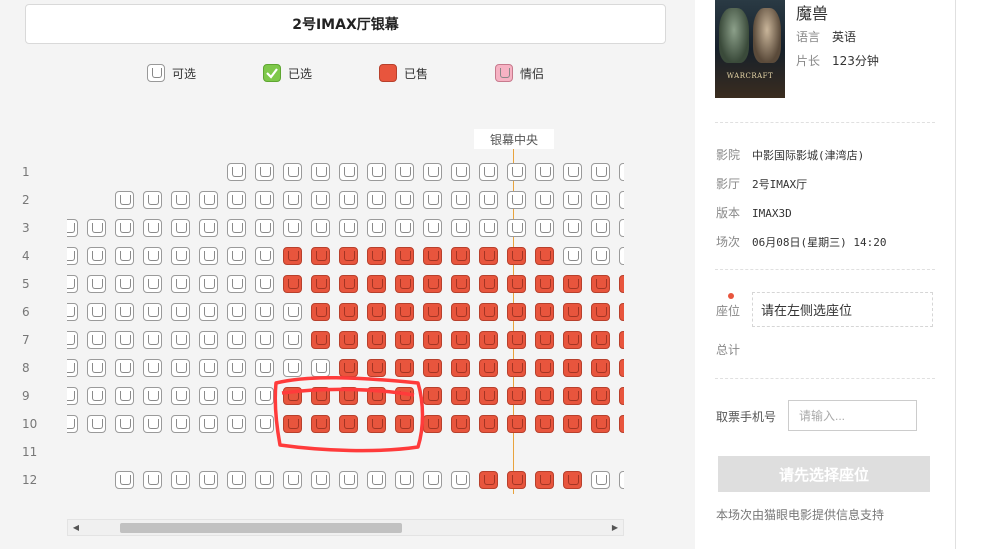  I want to click on submit-seat-button: 请先选择座位, so click(824, 474).